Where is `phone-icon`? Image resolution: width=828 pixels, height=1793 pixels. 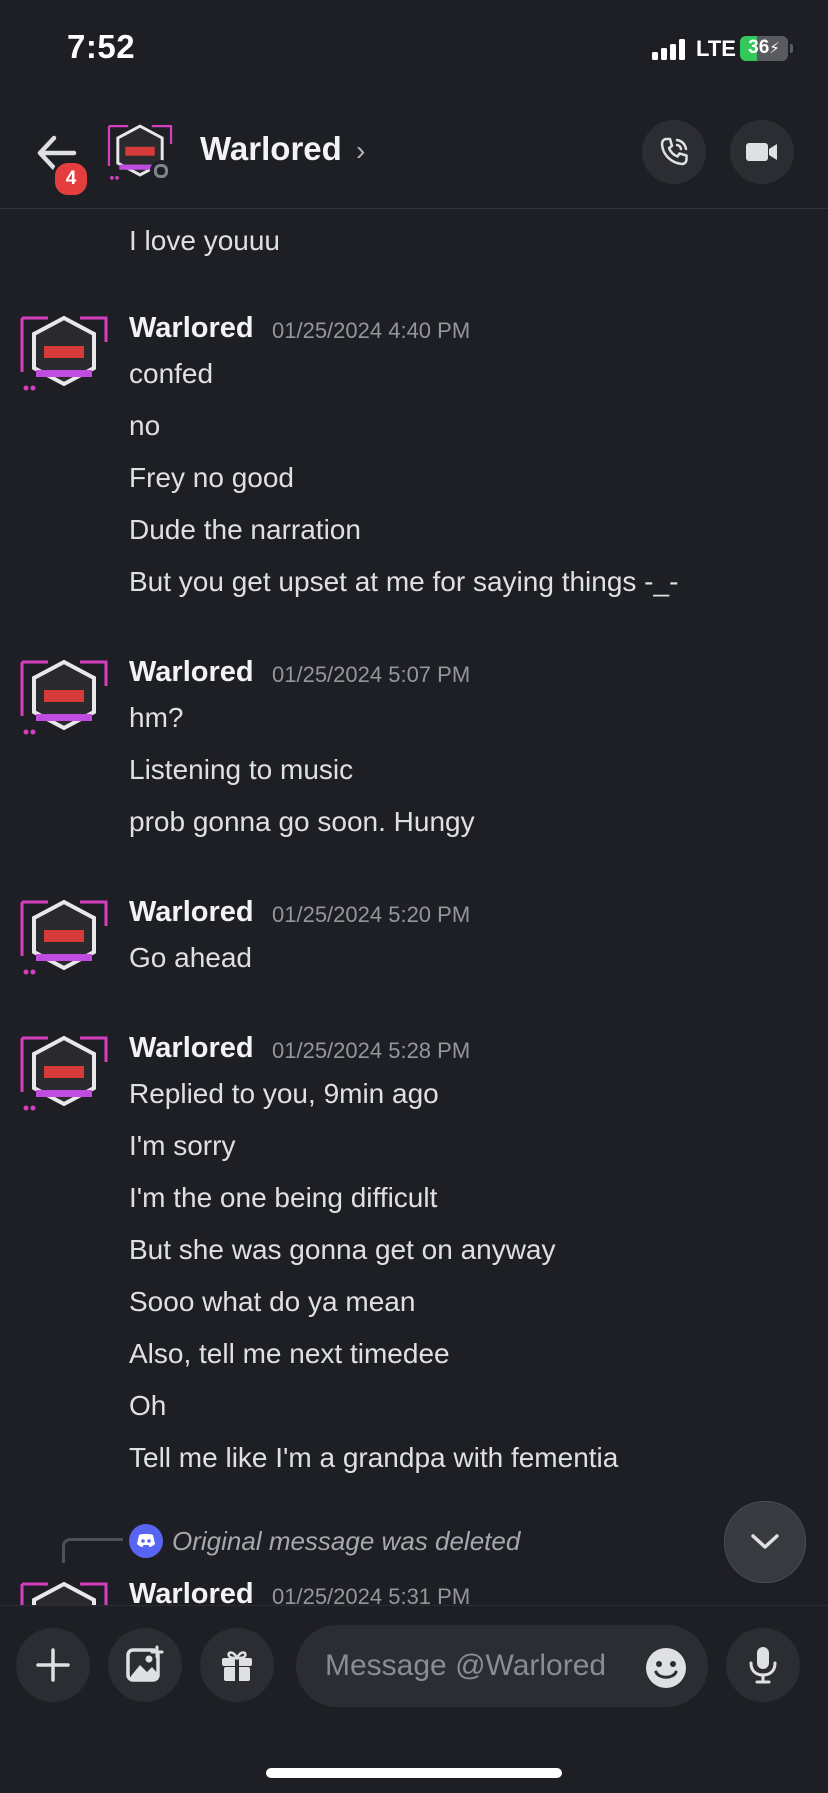 phone-icon is located at coordinates (674, 151).